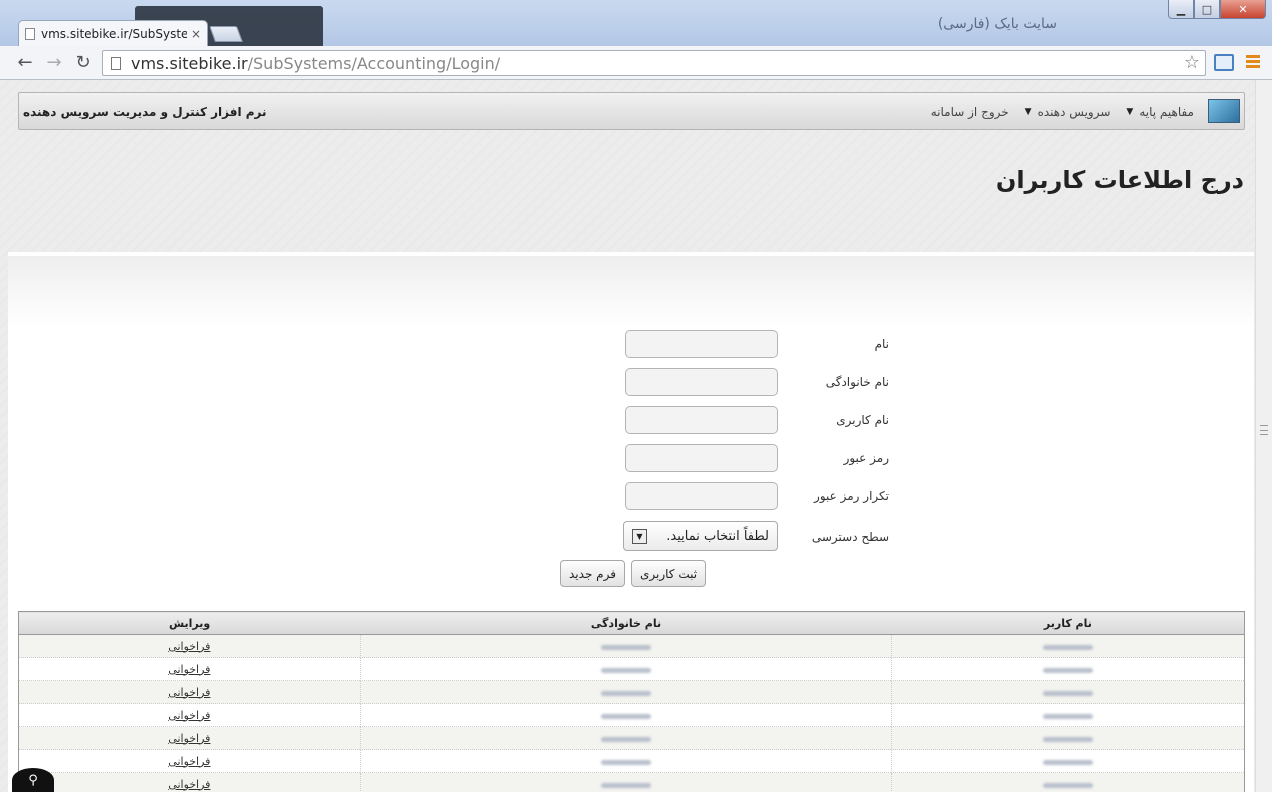  I want to click on last-name-input, so click(701, 382).